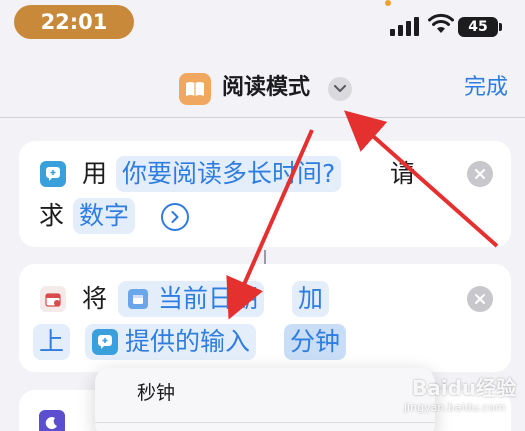 Image resolution: width=525 pixels, height=431 pixels. What do you see at coordinates (52, 215) in the screenshot?
I see `action-word: 求` at bounding box center [52, 215].